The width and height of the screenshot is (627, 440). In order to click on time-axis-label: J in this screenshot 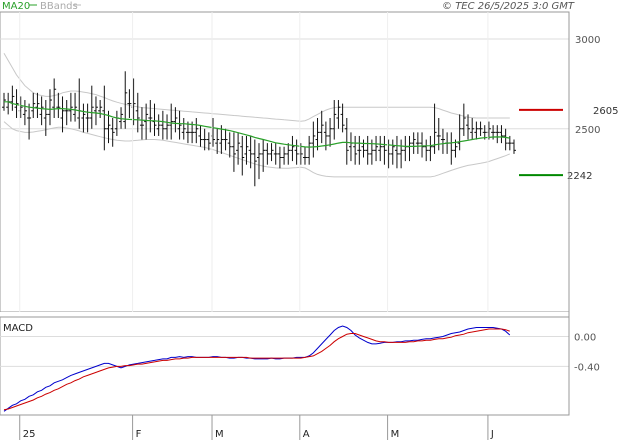, I will do `click(492, 434)`.